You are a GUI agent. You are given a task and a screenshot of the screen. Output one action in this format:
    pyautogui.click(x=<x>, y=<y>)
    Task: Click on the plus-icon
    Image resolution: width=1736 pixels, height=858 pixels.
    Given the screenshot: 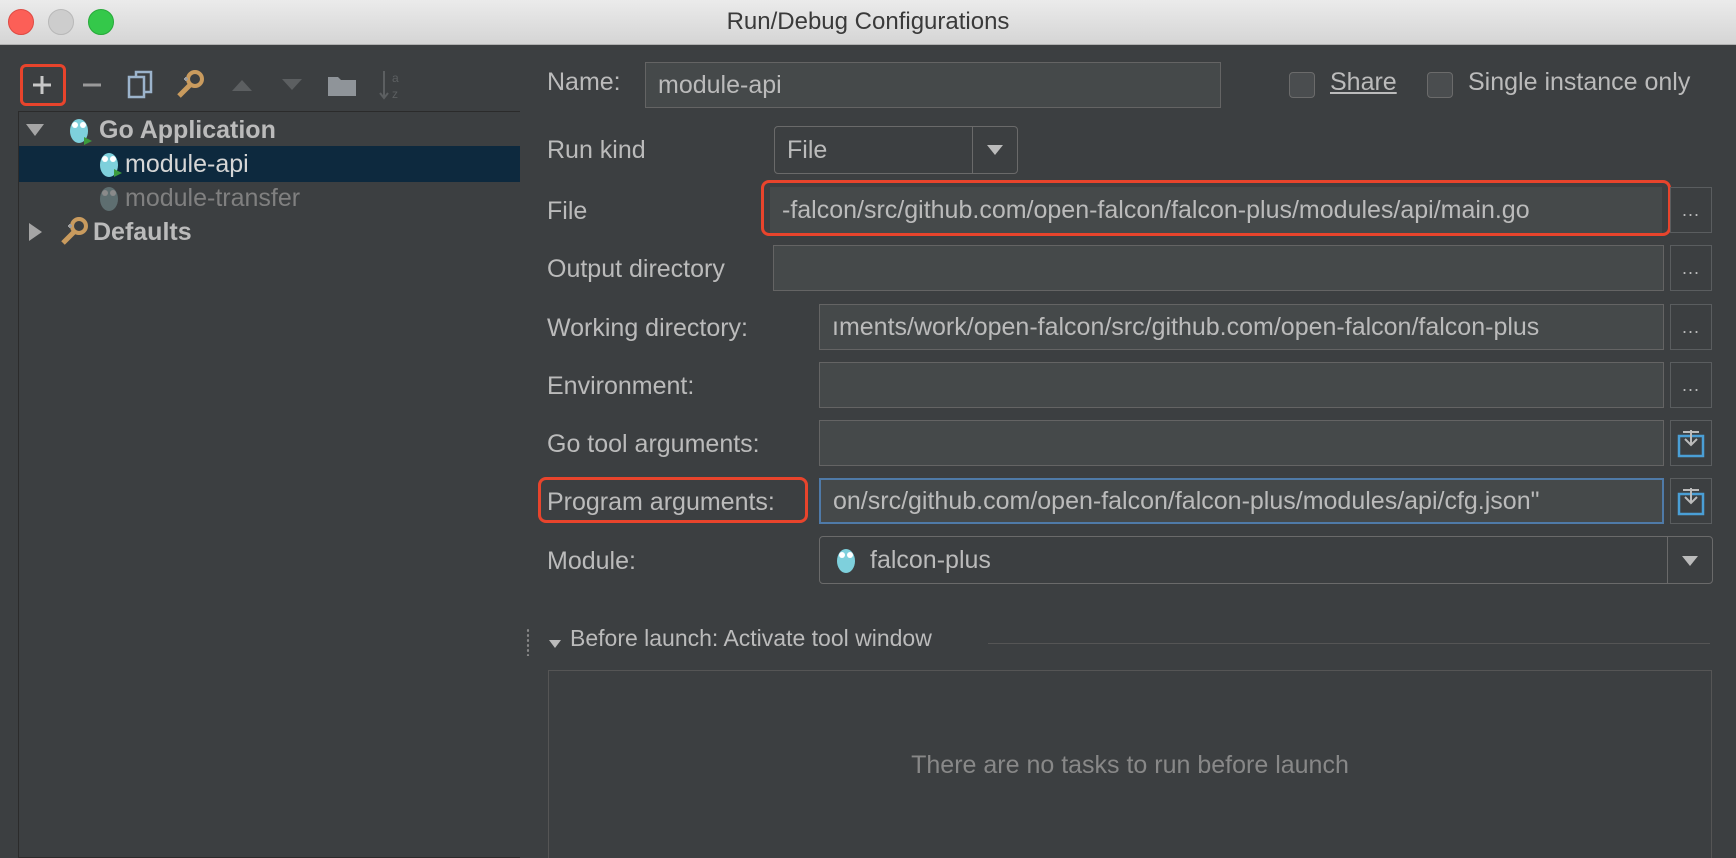 What is the action you would take?
    pyautogui.click(x=42, y=85)
    